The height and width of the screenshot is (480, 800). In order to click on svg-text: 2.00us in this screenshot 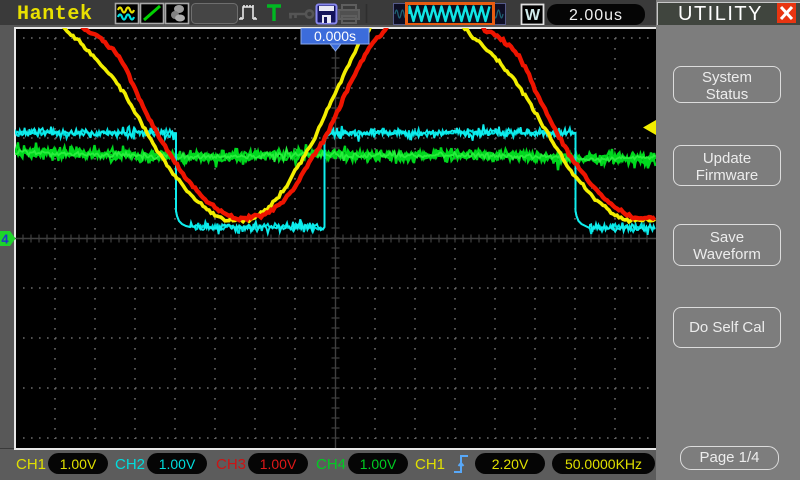, I will do `click(596, 15)`.